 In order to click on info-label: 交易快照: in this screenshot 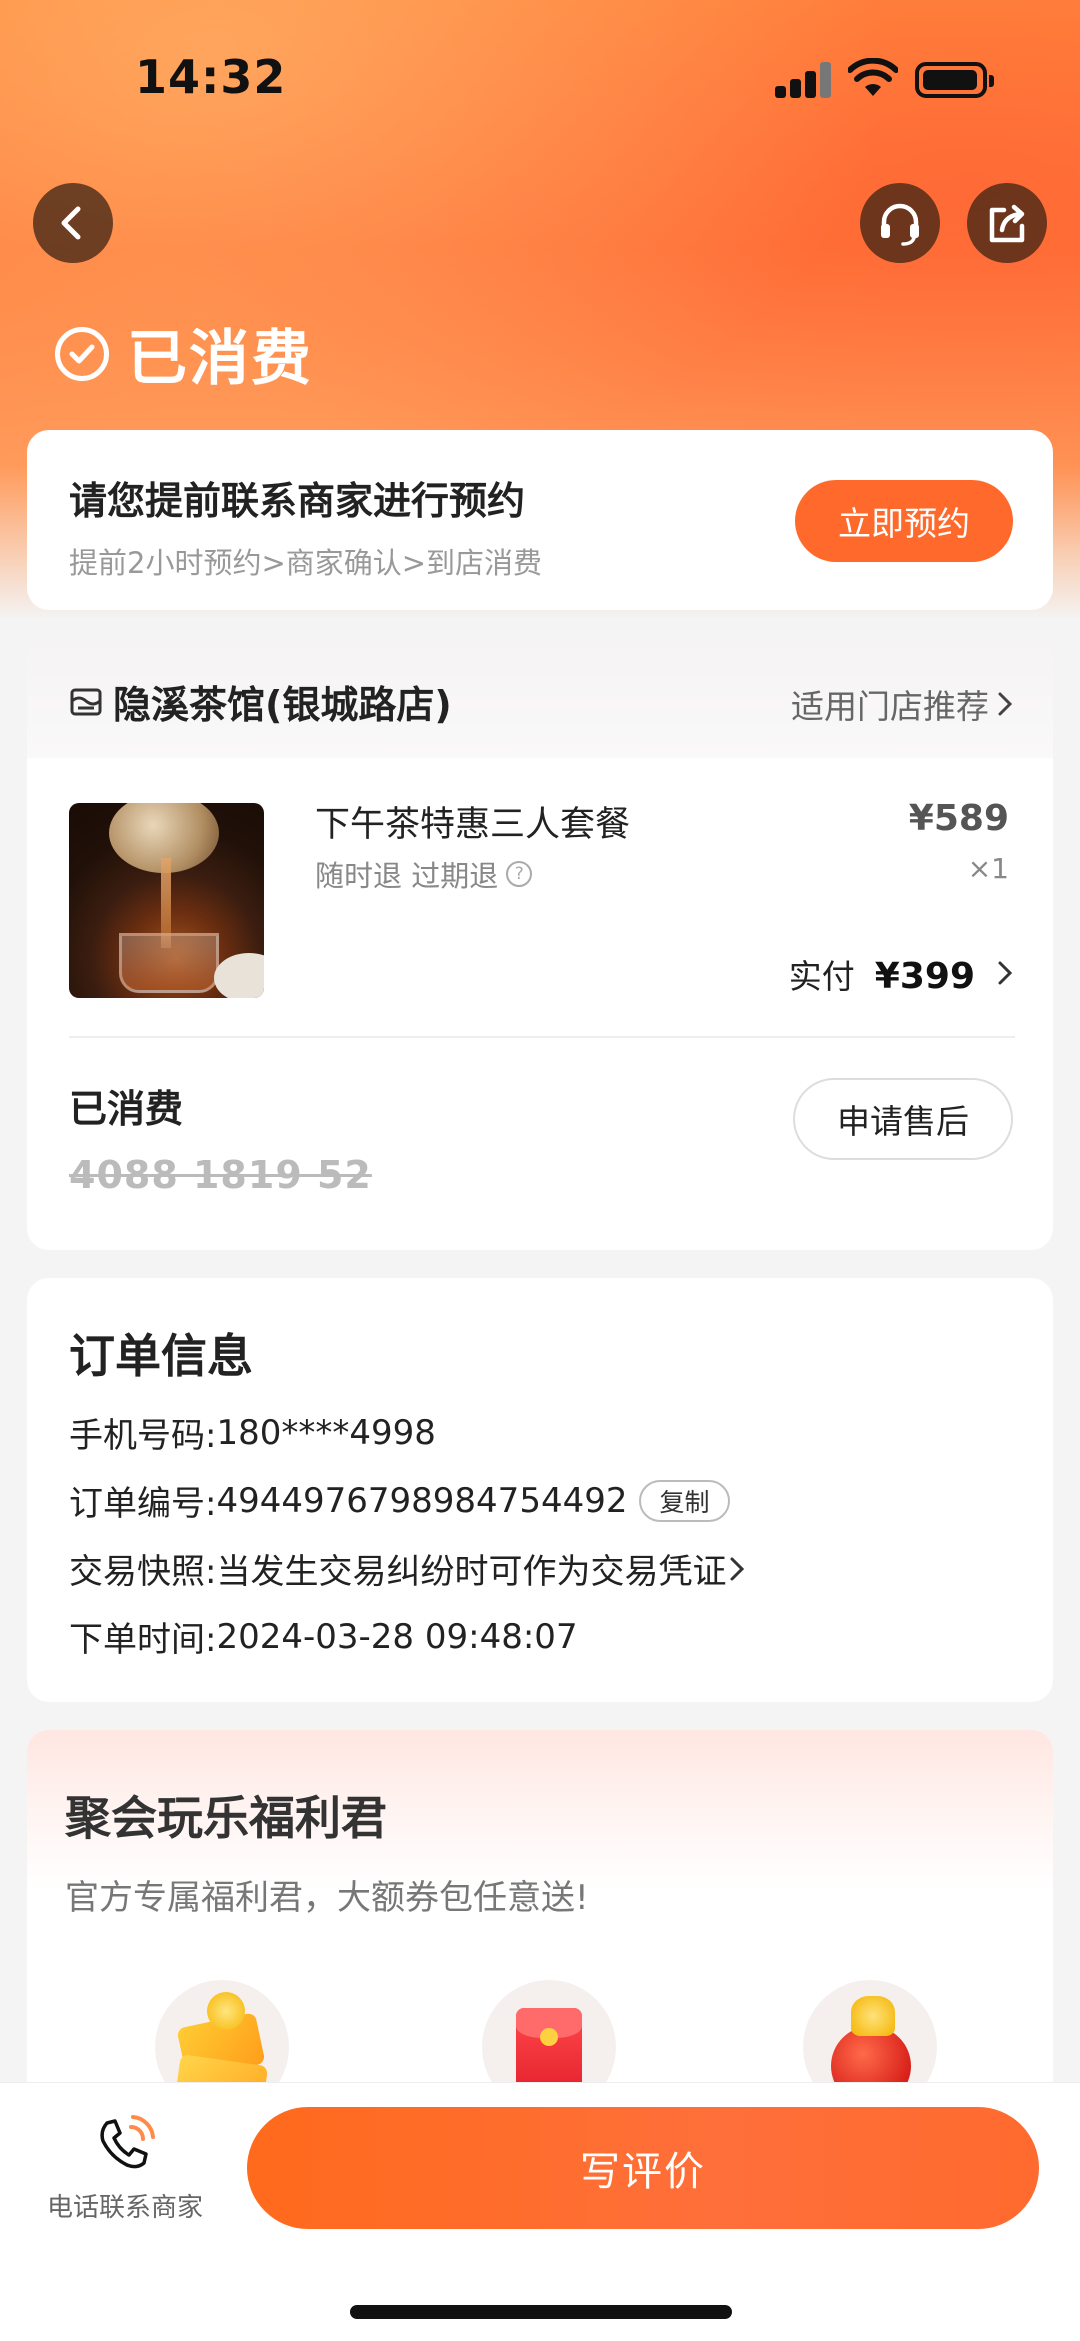, I will do `click(143, 1572)`.